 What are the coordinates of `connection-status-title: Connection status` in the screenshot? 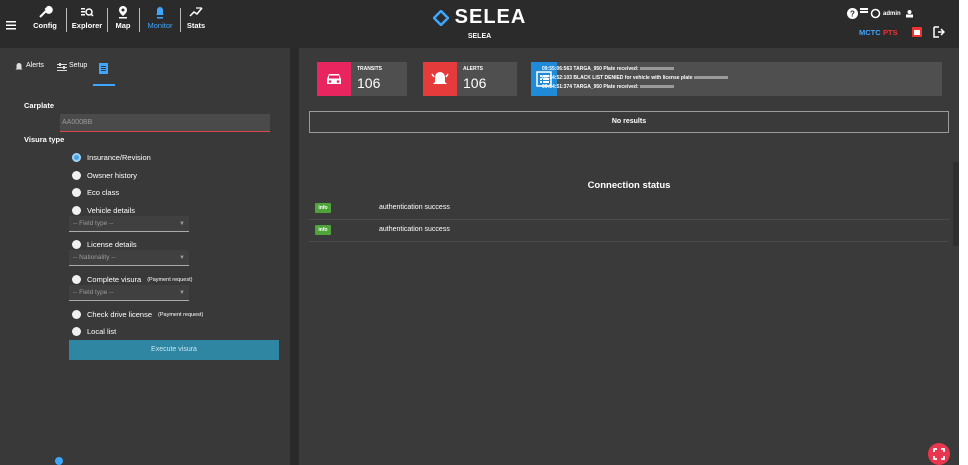 It's located at (629, 185).